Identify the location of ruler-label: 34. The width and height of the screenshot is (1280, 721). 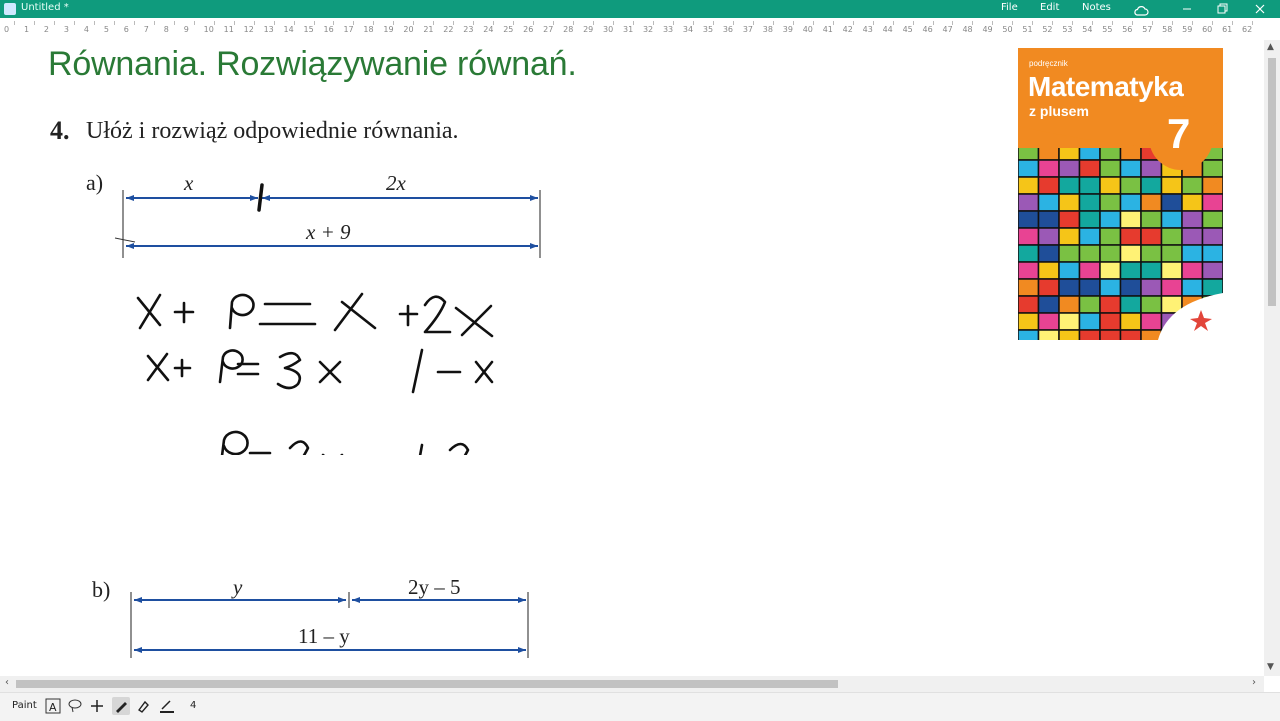
(688, 29).